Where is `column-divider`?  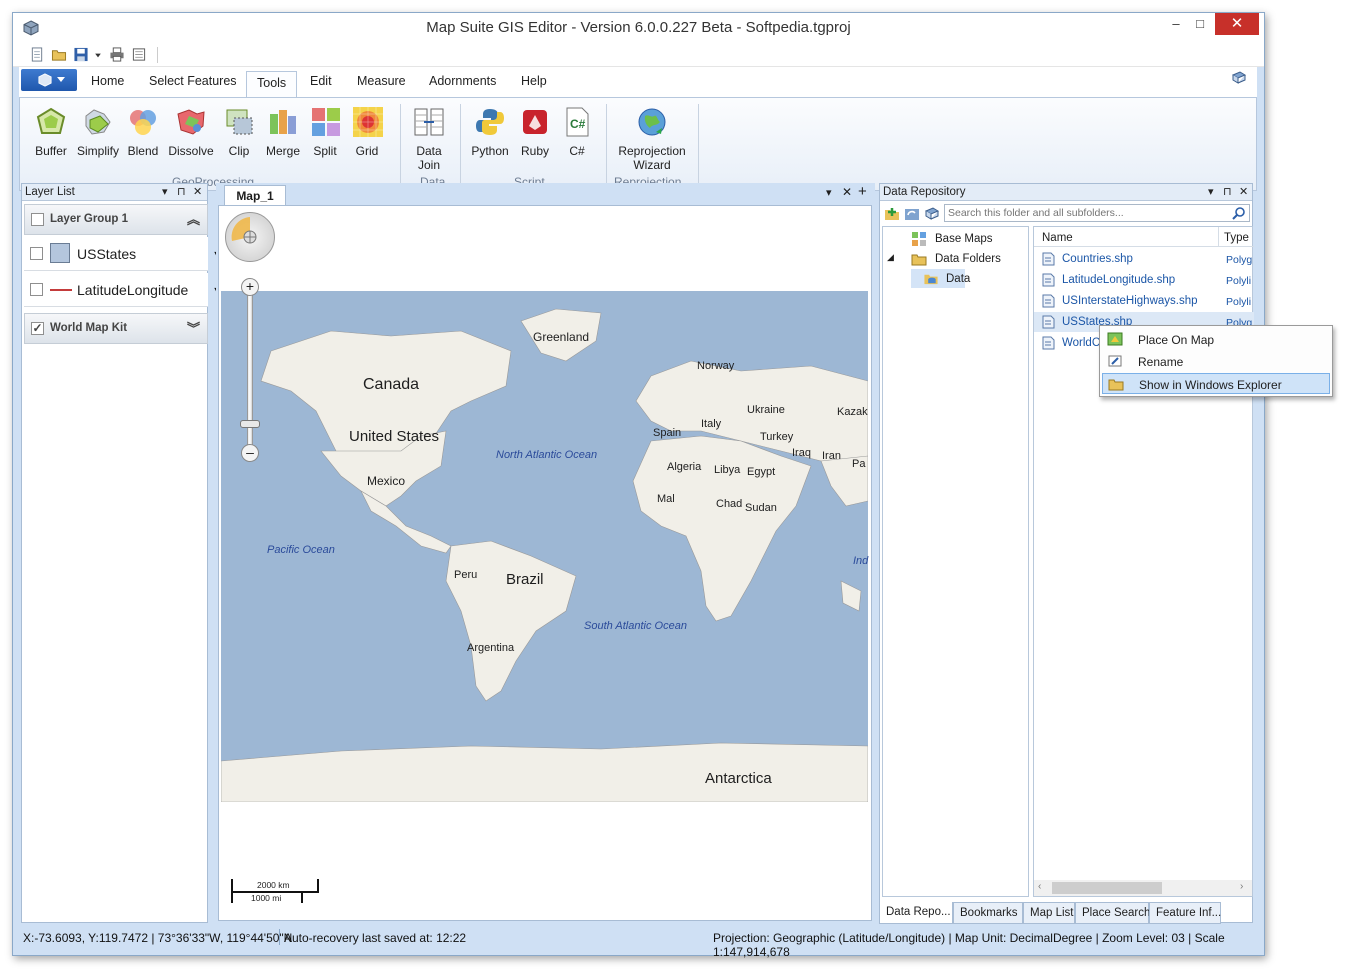
column-divider is located at coordinates (1218, 237).